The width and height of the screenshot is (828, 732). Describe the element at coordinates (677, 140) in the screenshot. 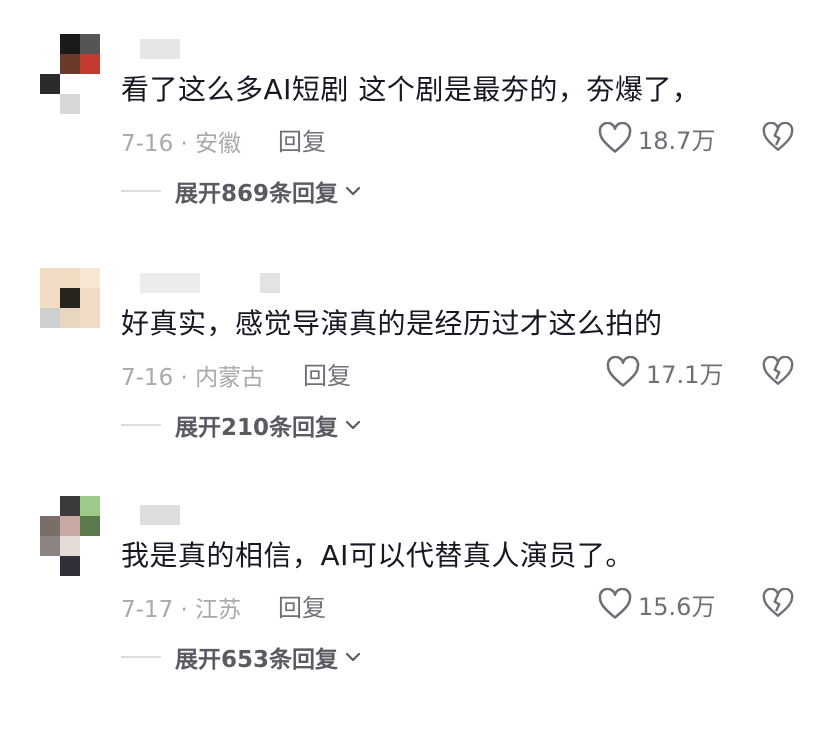

I see `like-count: 18.7万` at that location.